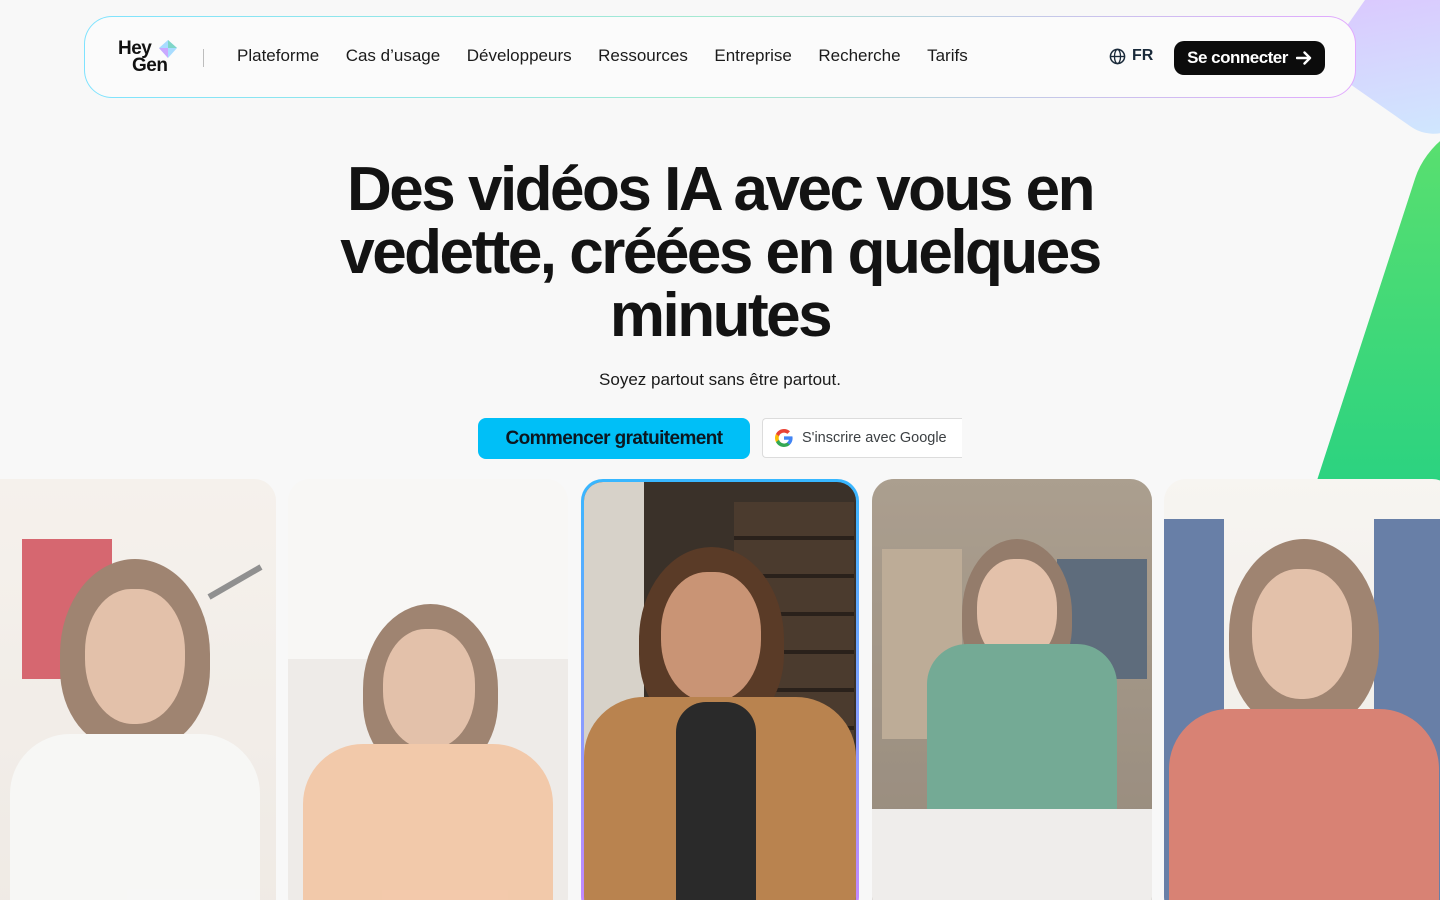 This screenshot has width=1440, height=900. I want to click on login-button: Se connecter, so click(1249, 58).